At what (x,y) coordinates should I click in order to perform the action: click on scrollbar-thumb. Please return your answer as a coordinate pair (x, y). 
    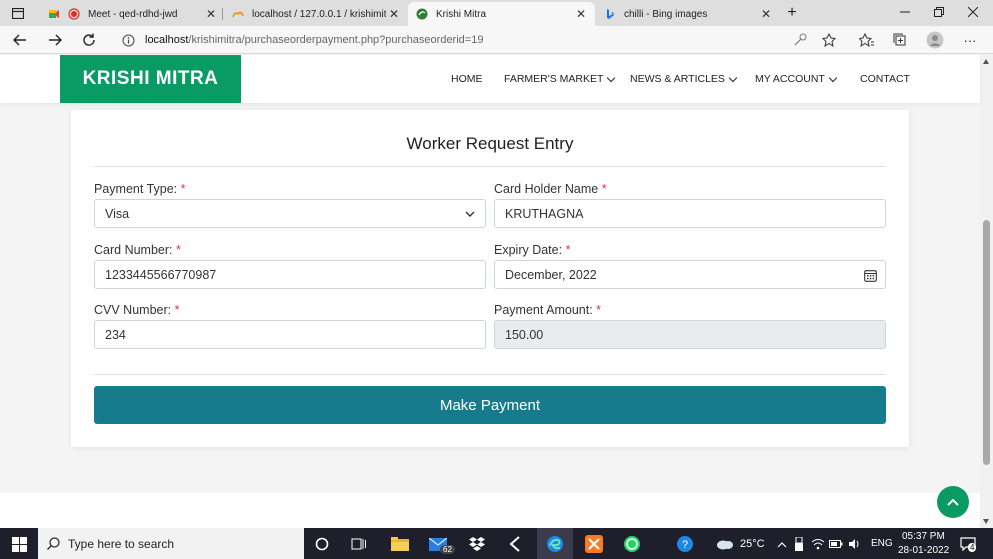
    Looking at the image, I should click on (986, 342).